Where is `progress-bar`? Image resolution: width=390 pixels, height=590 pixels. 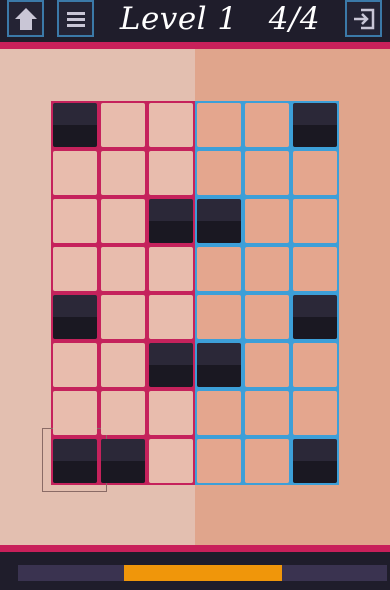
progress-bar is located at coordinates (202, 573).